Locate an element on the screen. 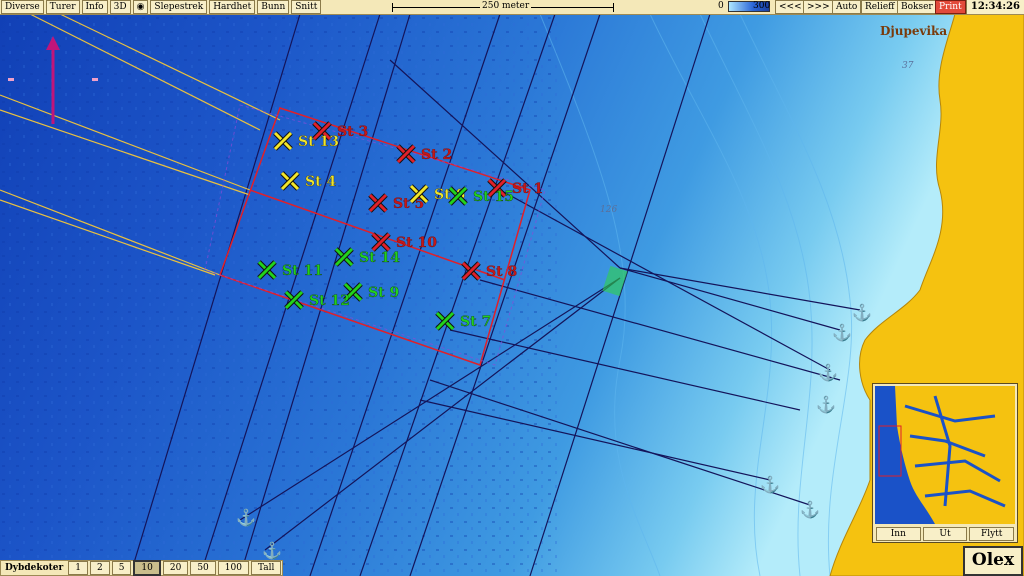 Image resolution: width=1024 pixels, height=576 pixels. place-name: Djupevika is located at coordinates (914, 31).